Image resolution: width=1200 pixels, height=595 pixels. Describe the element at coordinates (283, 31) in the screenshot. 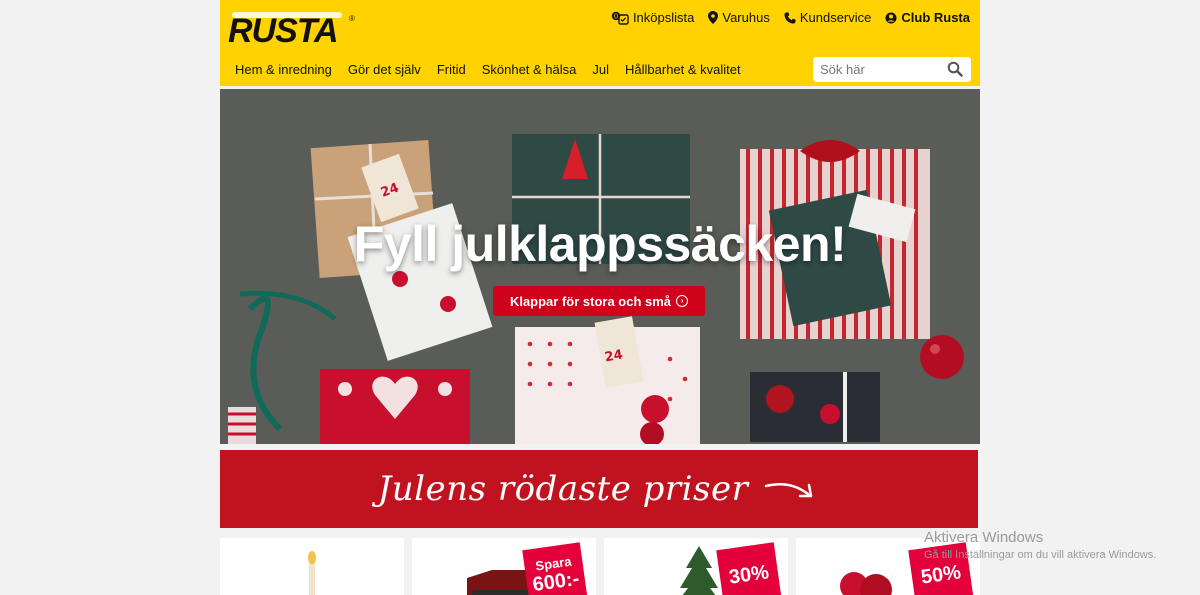

I see `logo-text: RUSTA` at that location.